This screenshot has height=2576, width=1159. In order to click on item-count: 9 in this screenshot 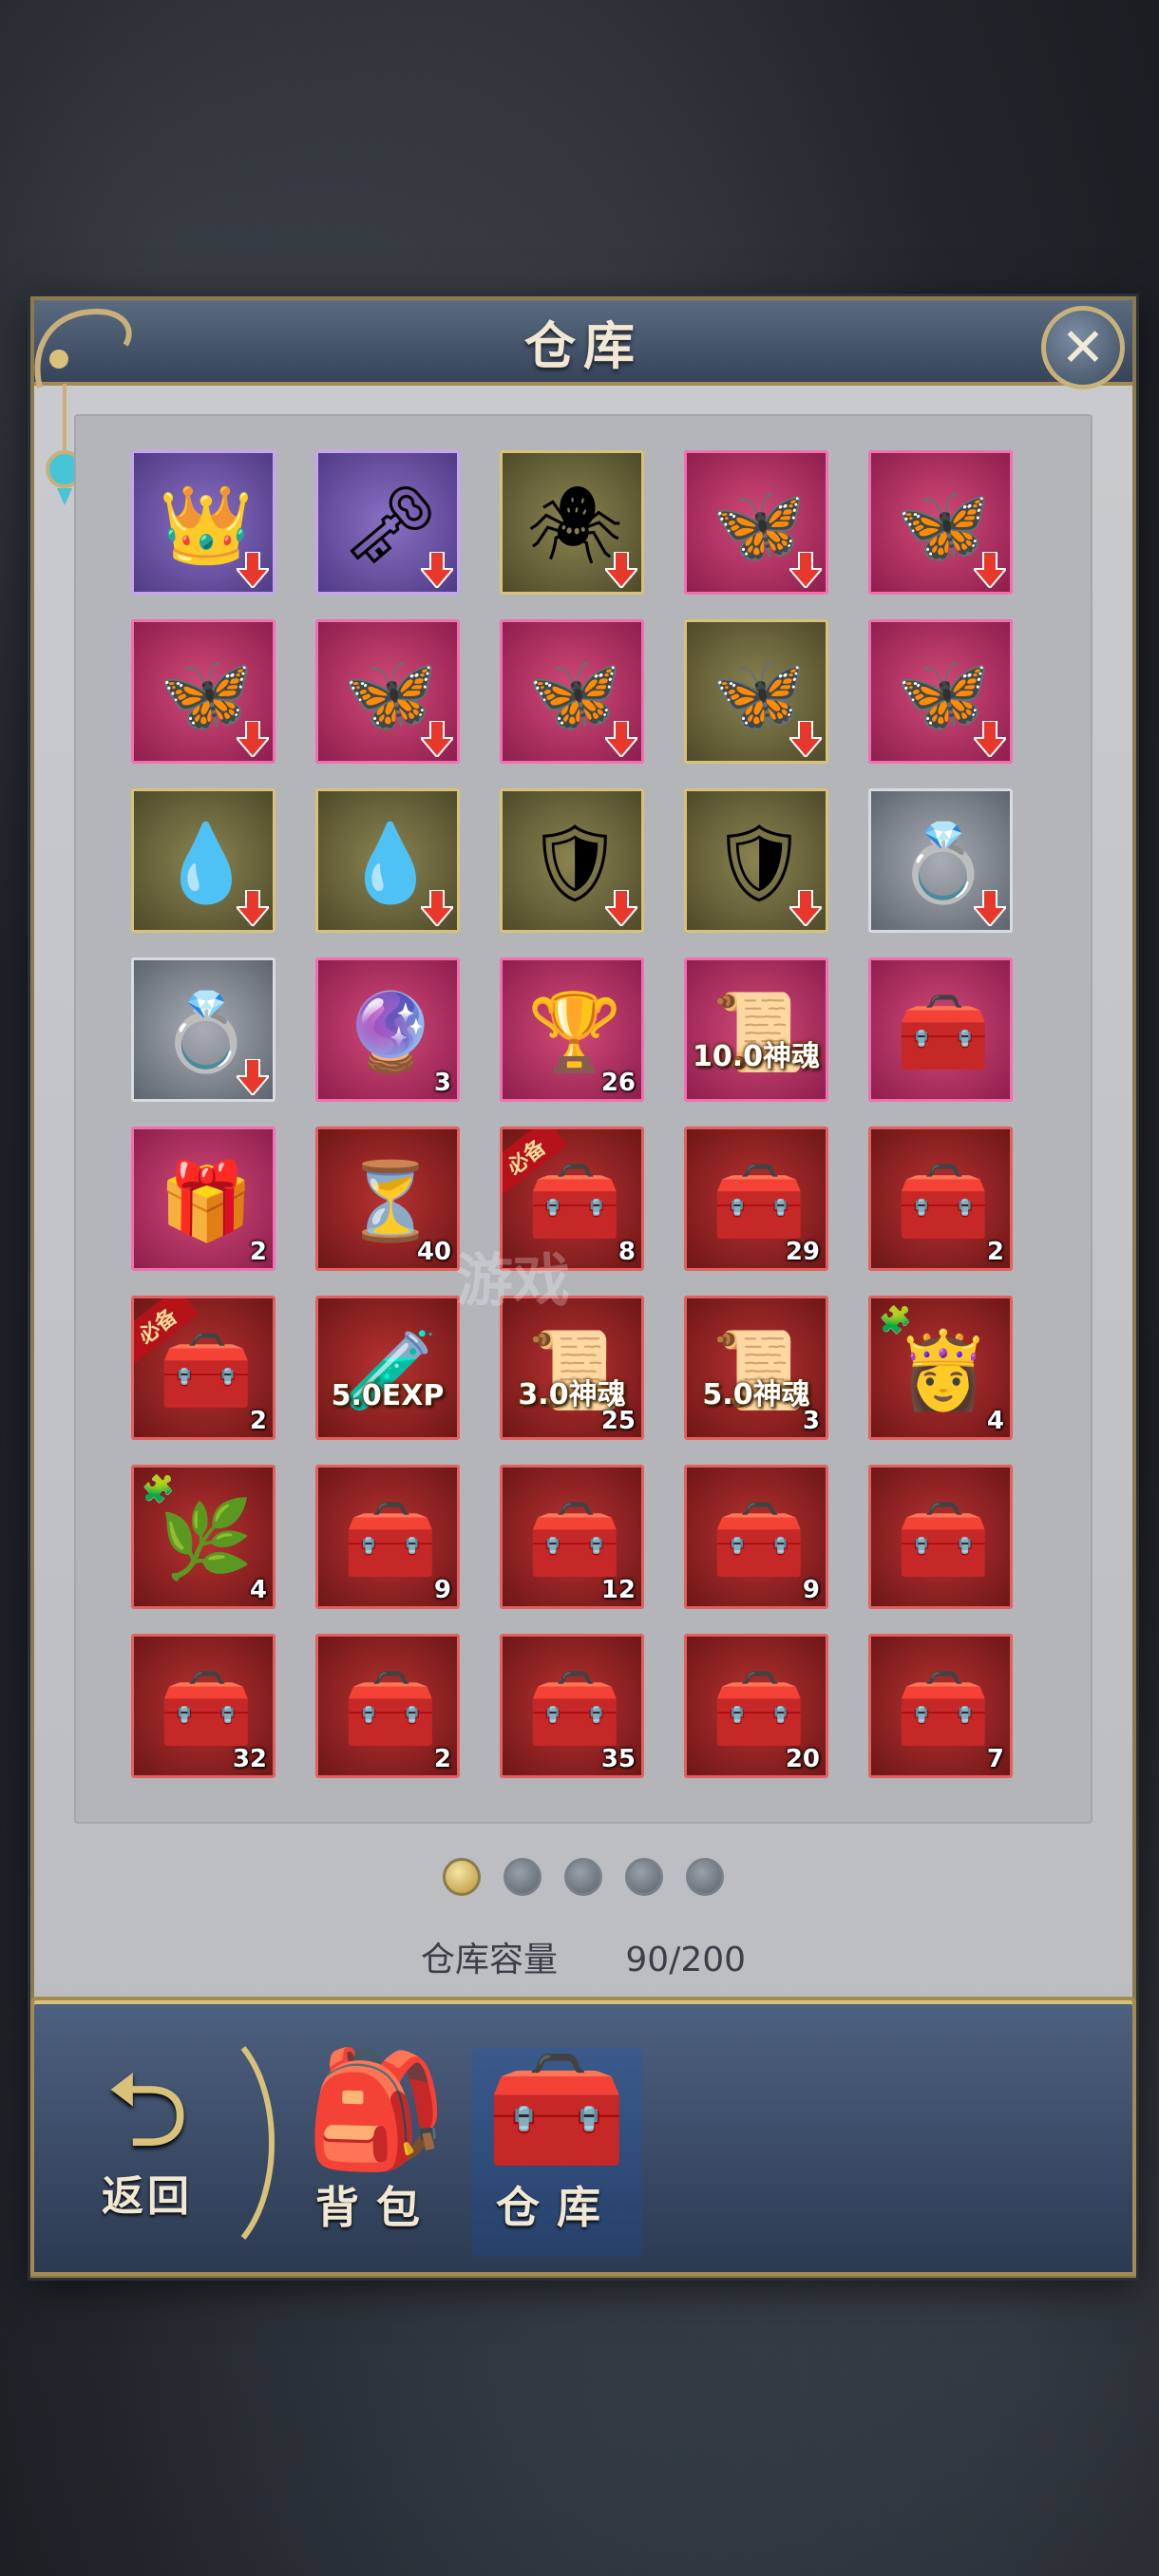, I will do `click(811, 1590)`.